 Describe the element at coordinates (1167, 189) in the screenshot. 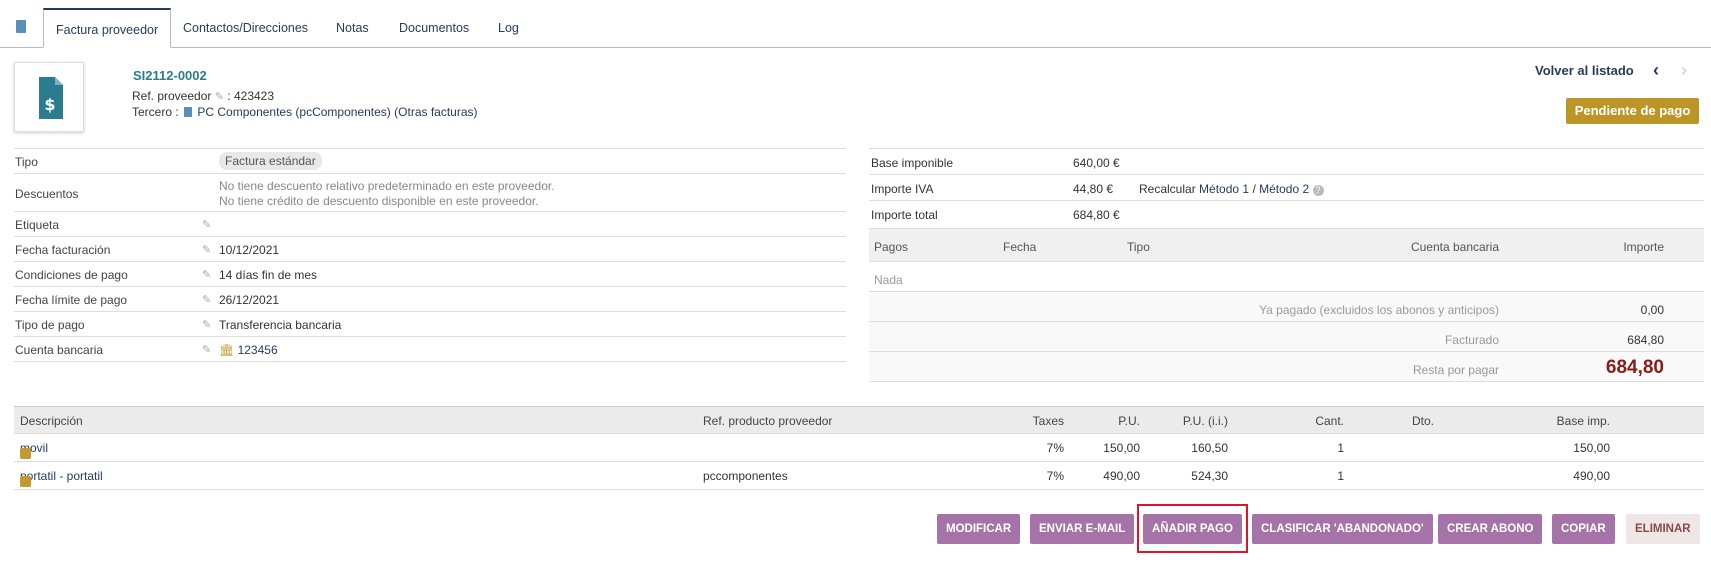

I see `recalc-label: Recalcular` at that location.